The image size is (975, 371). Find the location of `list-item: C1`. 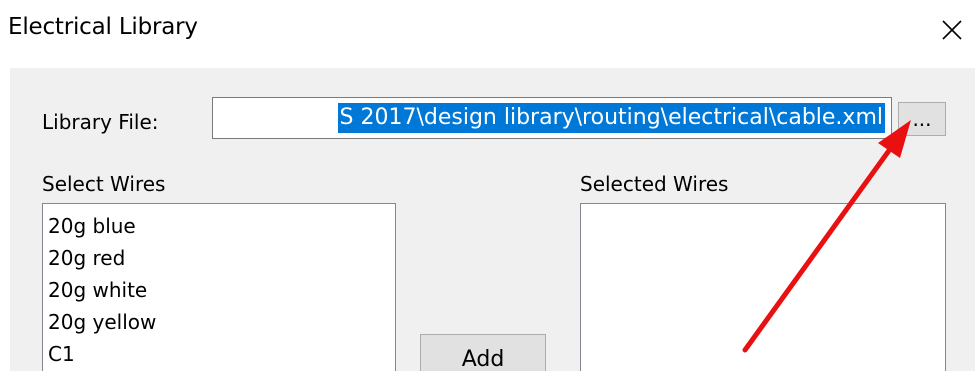

list-item: C1 is located at coordinates (221, 354).